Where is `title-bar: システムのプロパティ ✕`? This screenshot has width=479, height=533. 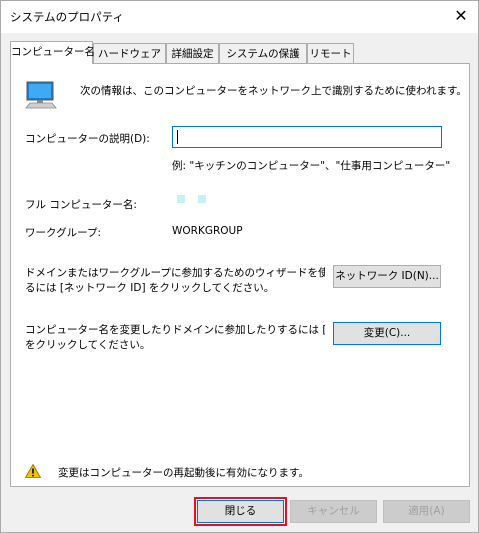 title-bar: システムのプロパティ ✕ is located at coordinates (239, 17).